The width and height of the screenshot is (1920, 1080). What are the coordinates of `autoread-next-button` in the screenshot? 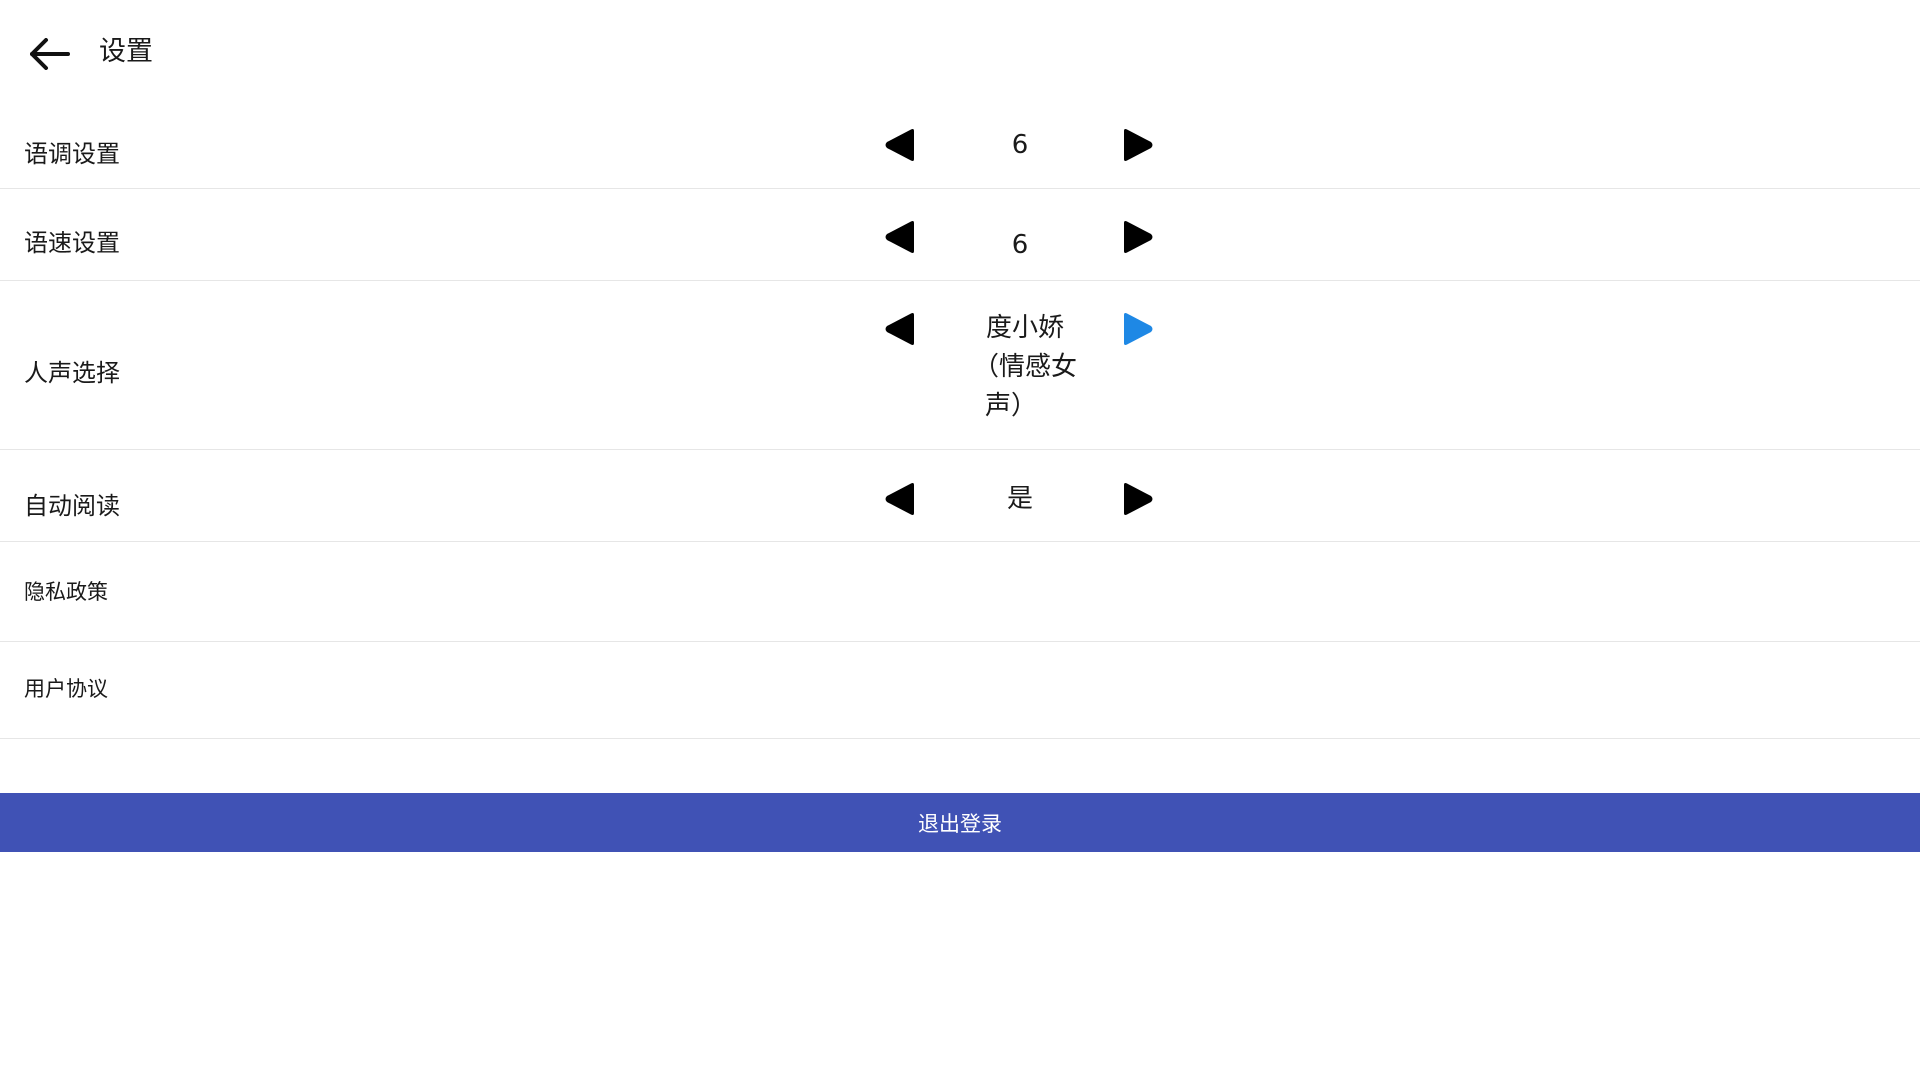 It's located at (1138, 499).